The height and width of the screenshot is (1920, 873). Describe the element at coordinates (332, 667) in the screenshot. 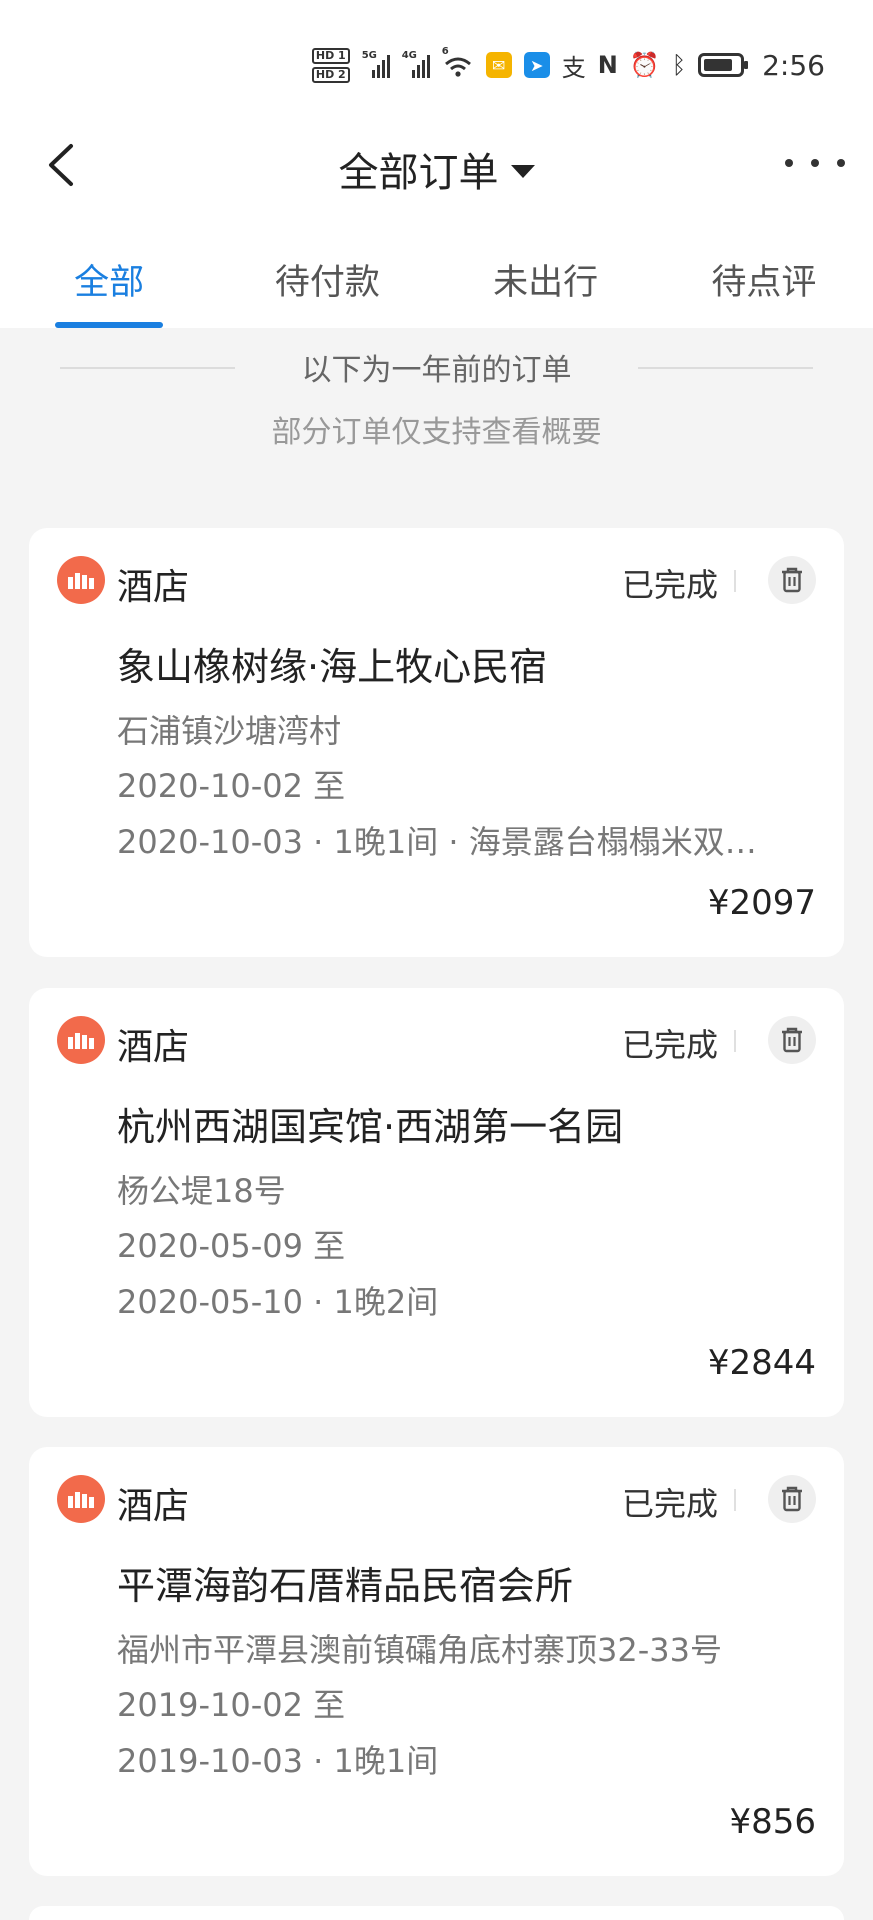

I see `hotel-name: 象山橡树缘·海上牧心民宿` at that location.